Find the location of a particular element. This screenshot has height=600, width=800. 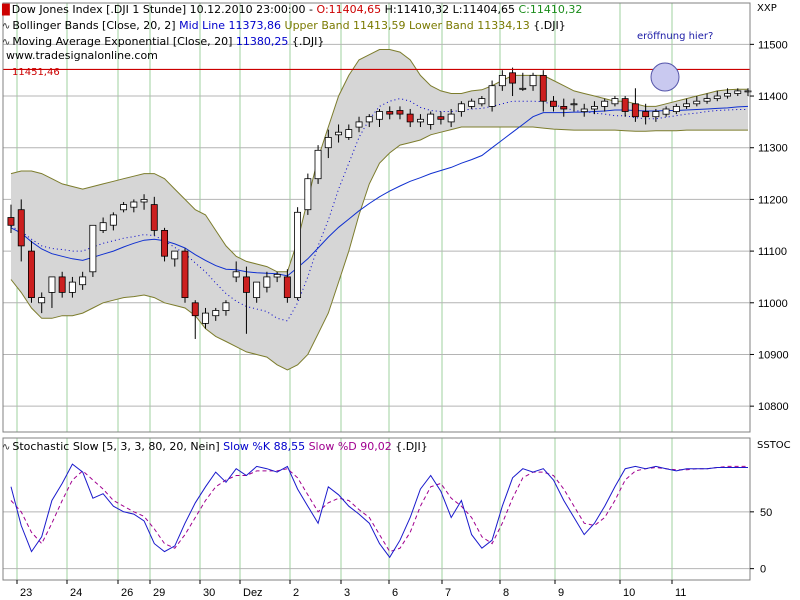

x-tick-label: 26 is located at coordinates (127, 593).